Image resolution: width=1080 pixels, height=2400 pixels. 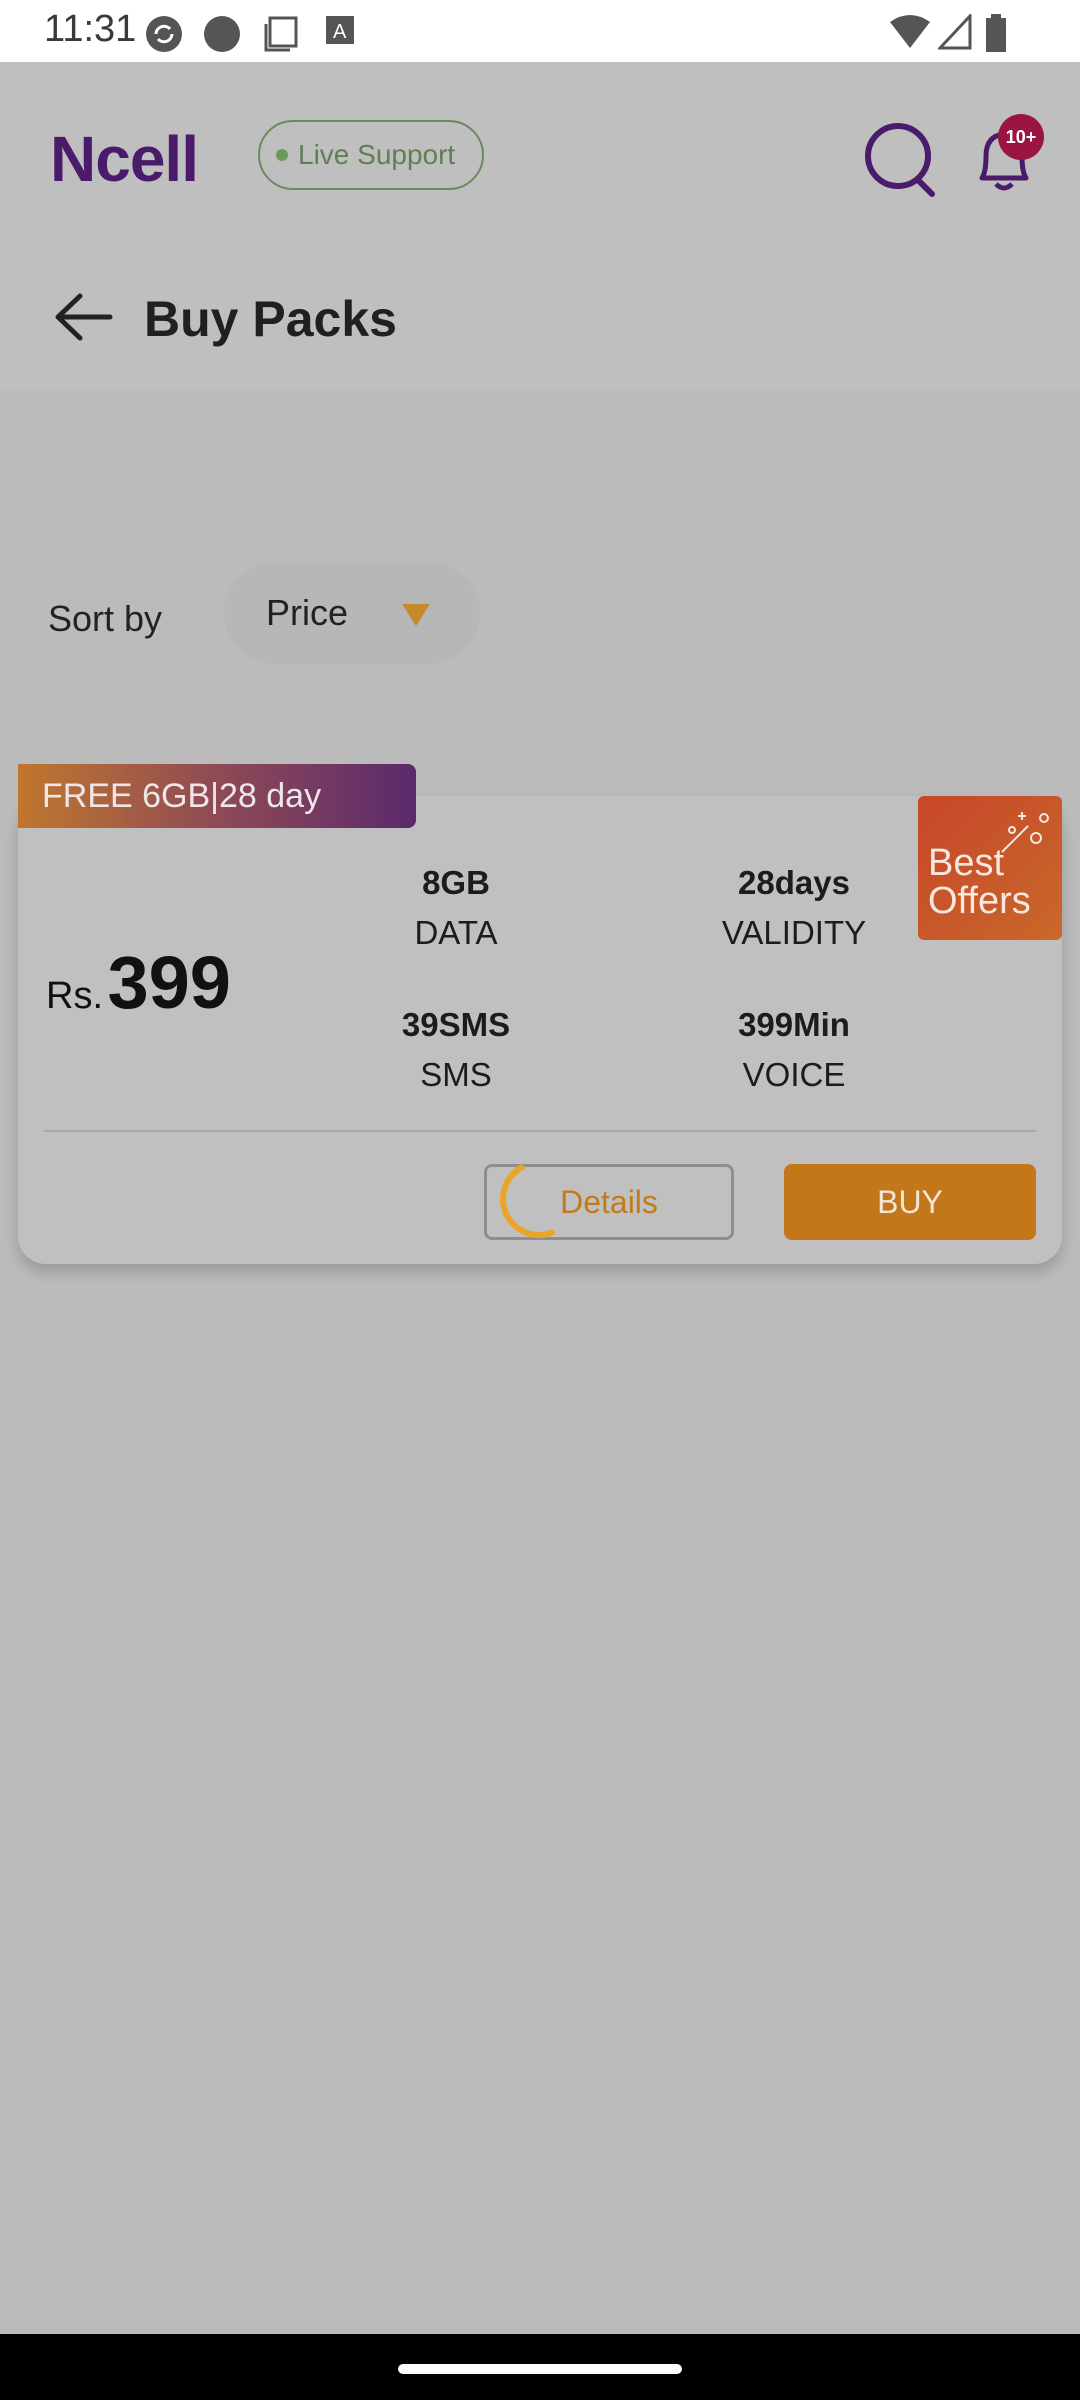 What do you see at coordinates (955, 32) in the screenshot?
I see `signal-icon` at bounding box center [955, 32].